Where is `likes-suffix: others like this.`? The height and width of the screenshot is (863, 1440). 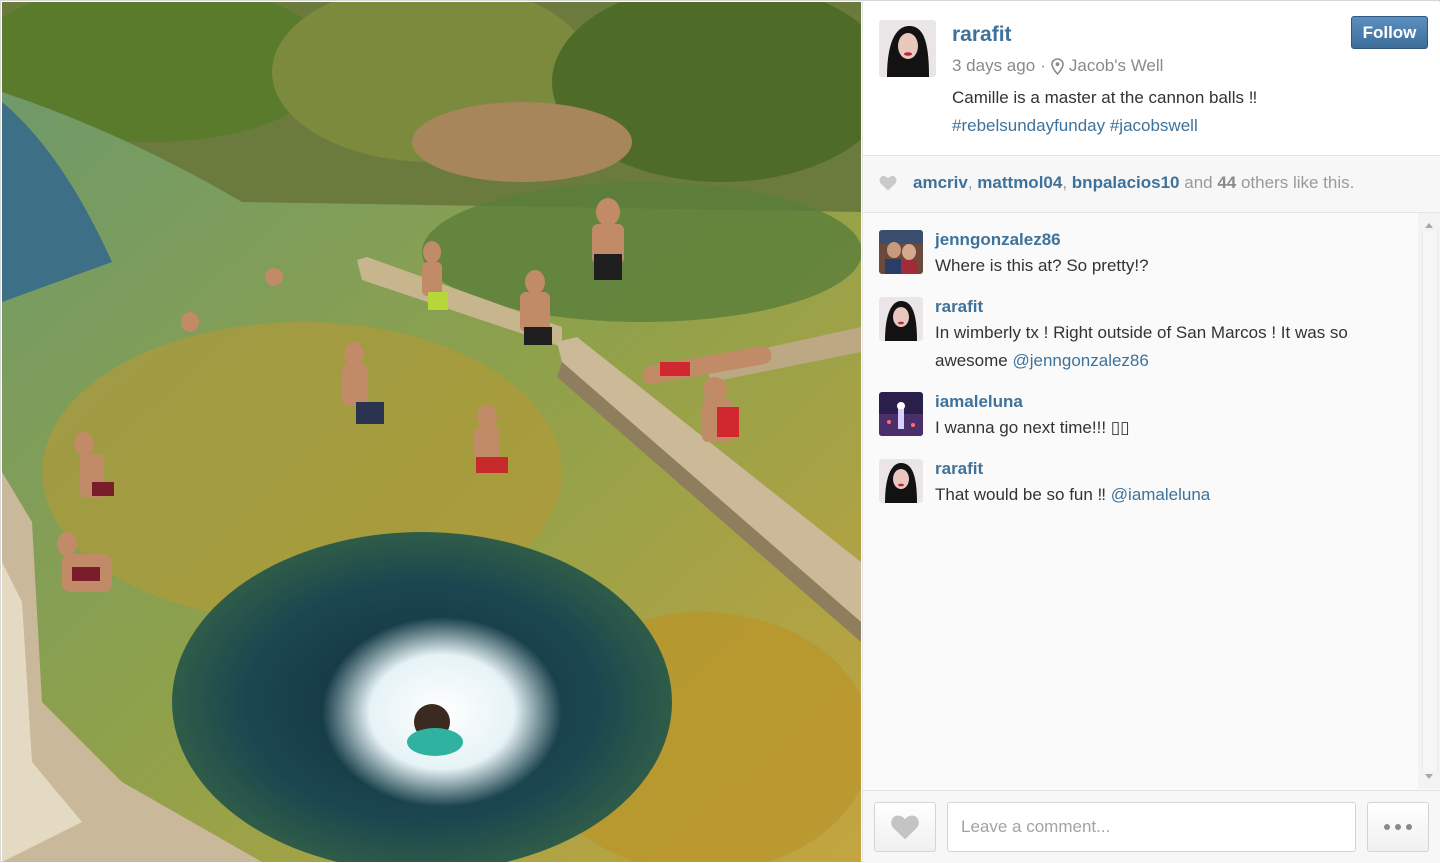 likes-suffix: others like this. is located at coordinates (1295, 182).